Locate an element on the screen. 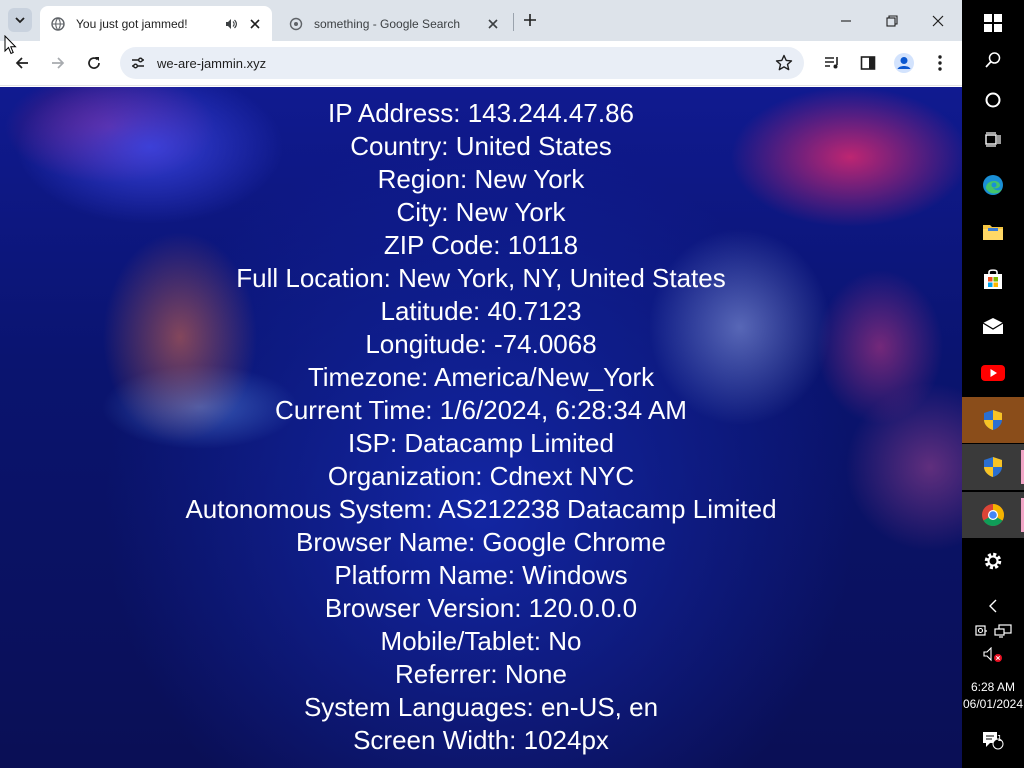  reload-icon is located at coordinates (94, 63).